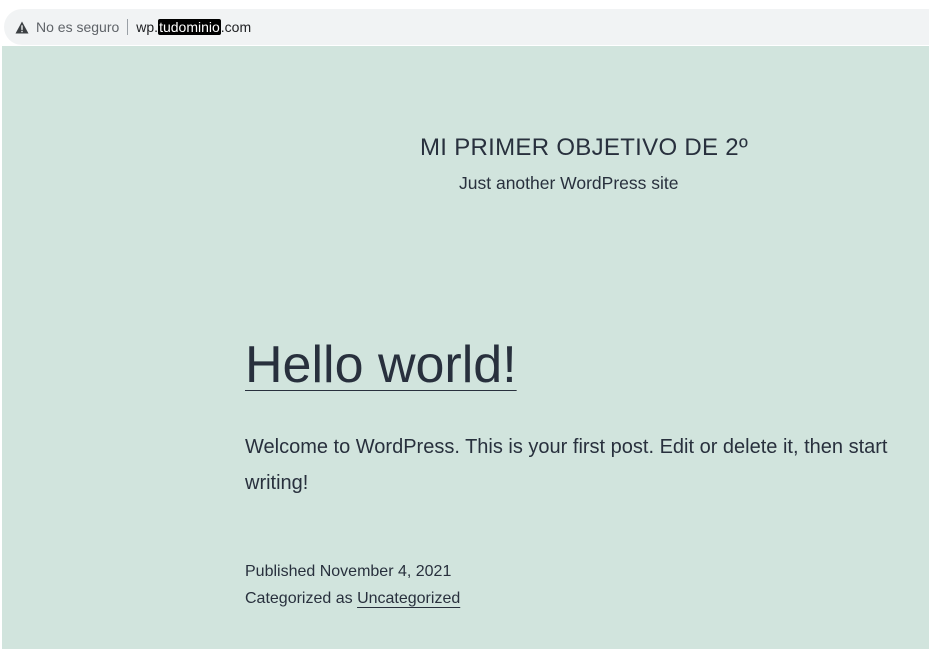 This screenshot has height=649, width=929. I want to click on category-link: Uncategorized, so click(408, 598).